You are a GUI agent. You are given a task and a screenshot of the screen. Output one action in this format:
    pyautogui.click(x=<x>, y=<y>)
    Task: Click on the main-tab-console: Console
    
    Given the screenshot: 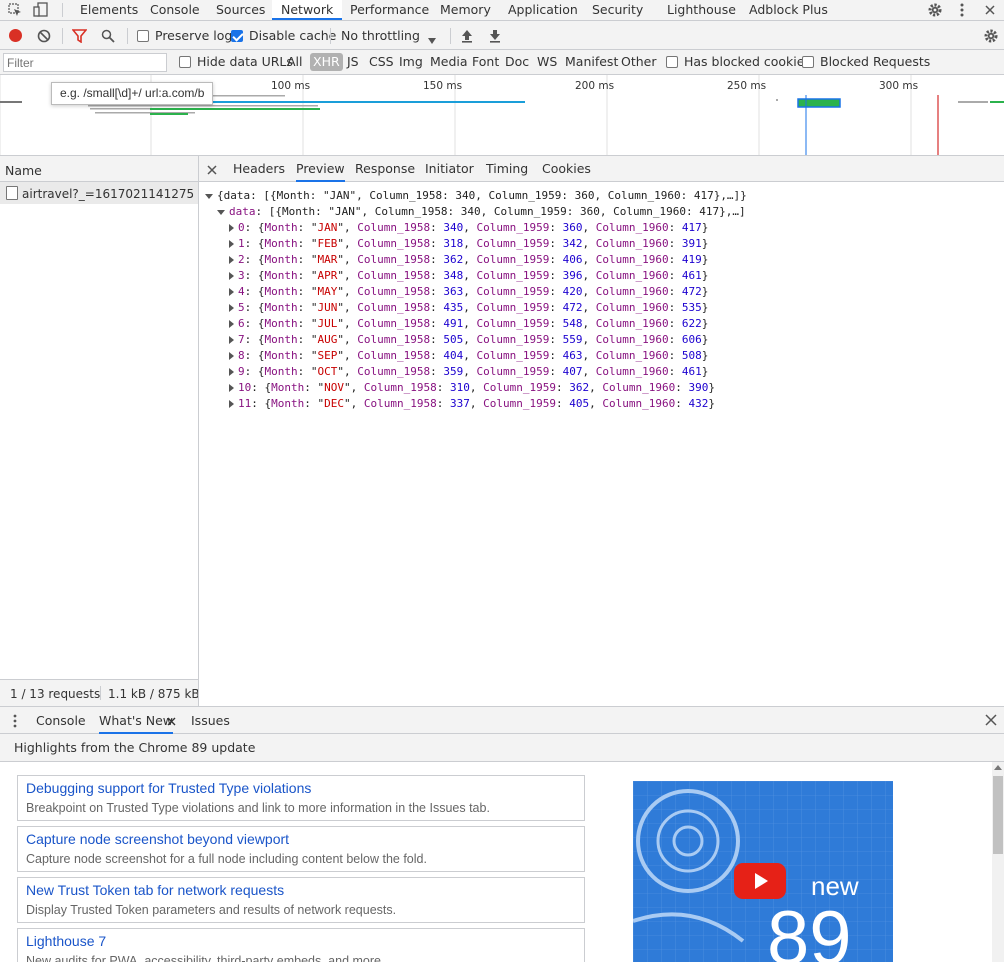 What is the action you would take?
    pyautogui.click(x=175, y=10)
    